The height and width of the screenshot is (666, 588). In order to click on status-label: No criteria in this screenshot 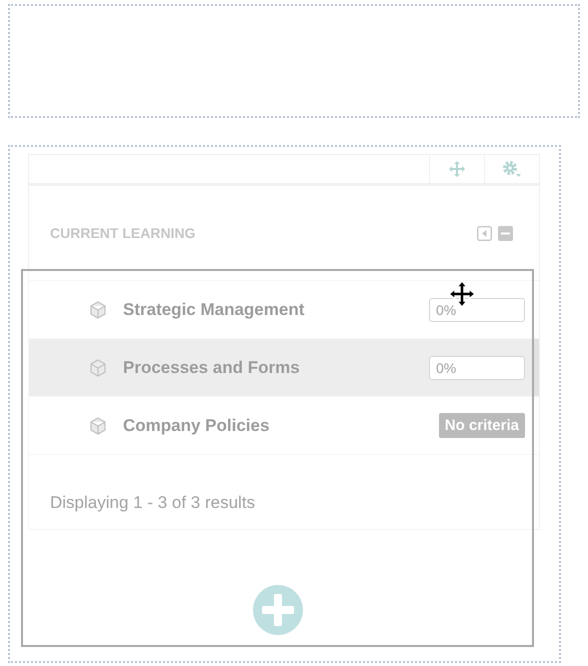, I will do `click(481, 425)`.